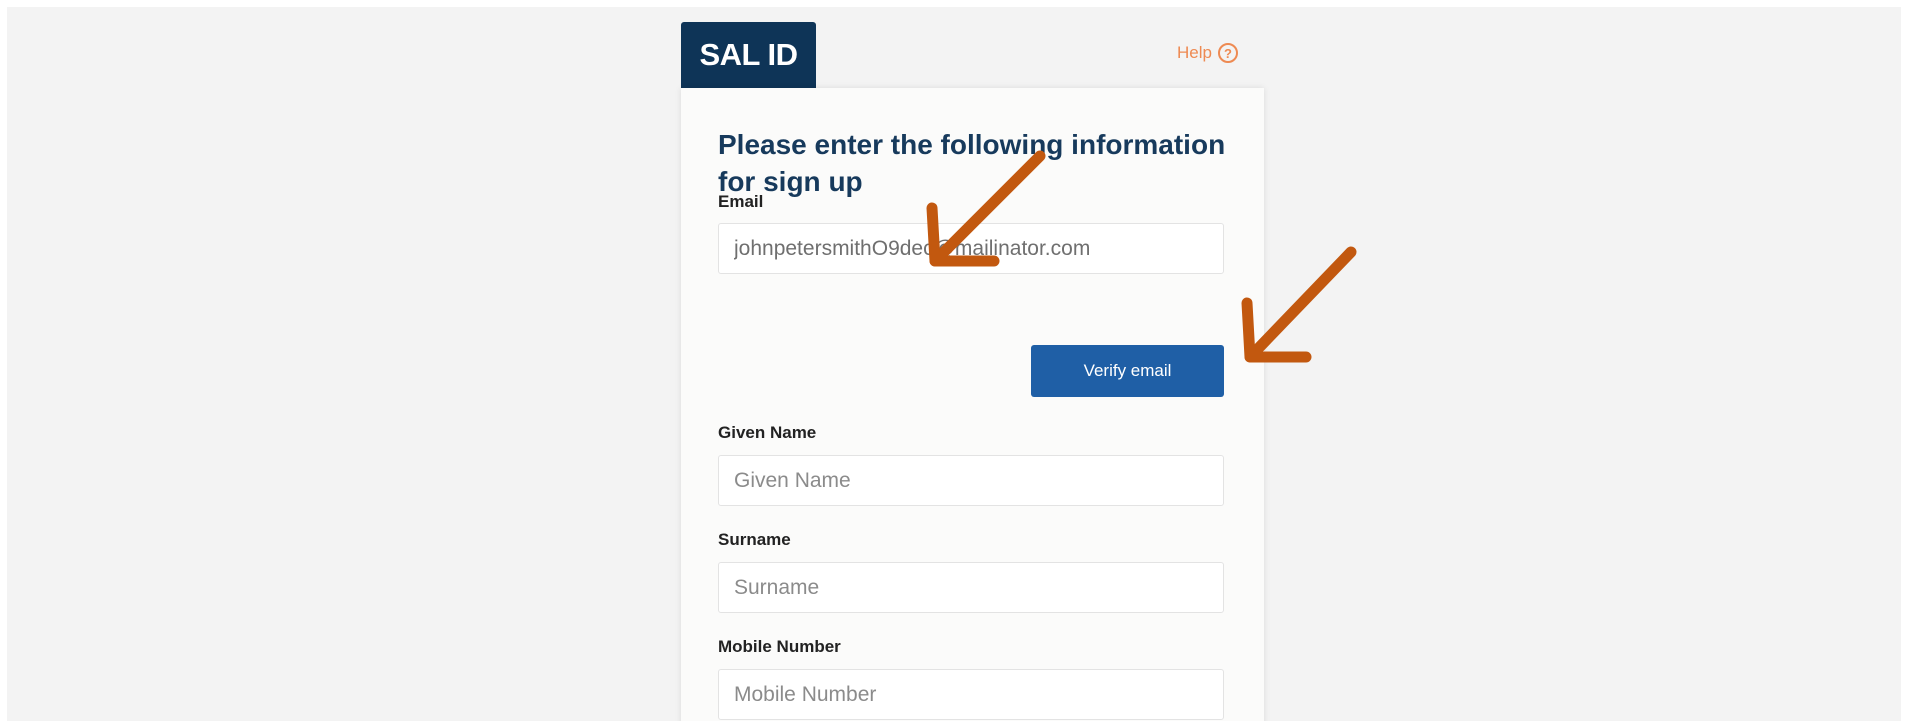 The image size is (1908, 721). I want to click on help-link: Help ?, so click(1207, 53).